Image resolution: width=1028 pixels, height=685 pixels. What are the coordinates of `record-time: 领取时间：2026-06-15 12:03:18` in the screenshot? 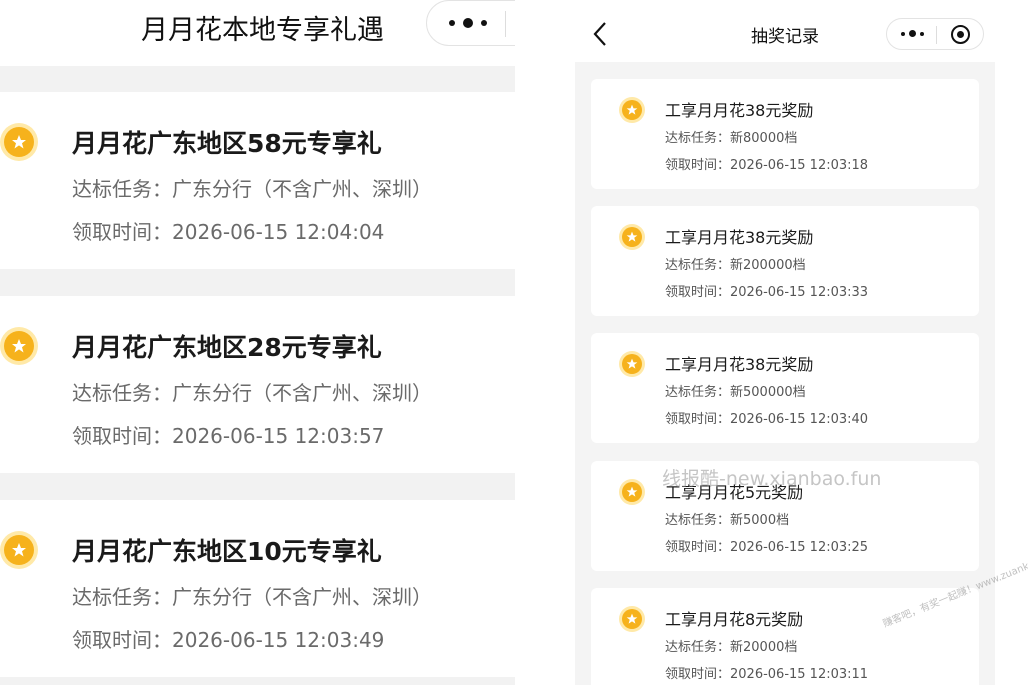 It's located at (767, 165).